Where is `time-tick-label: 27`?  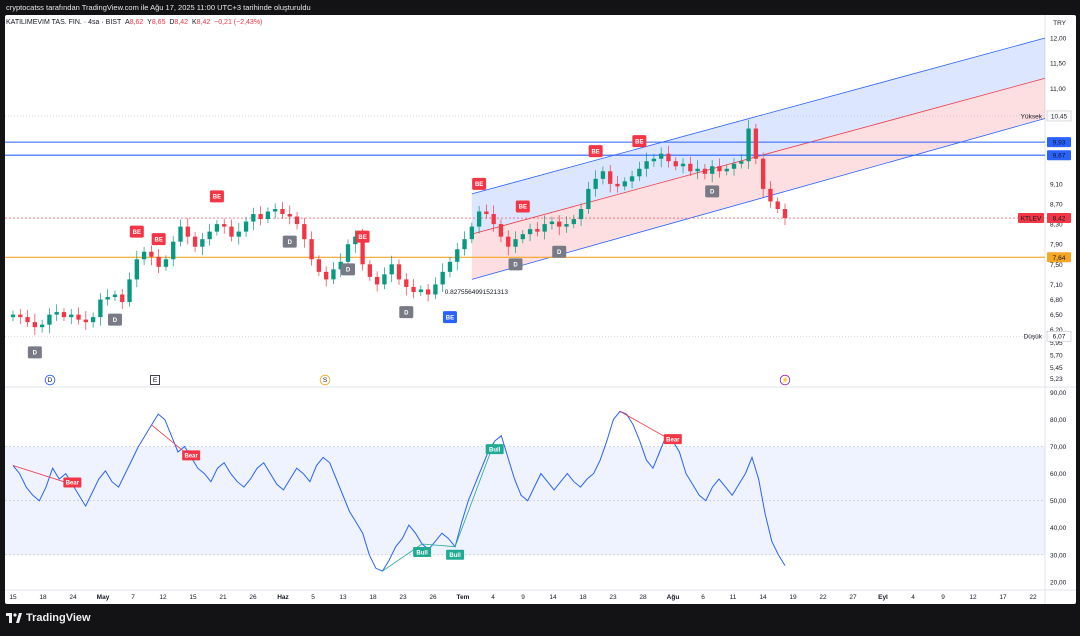
time-tick-label: 27 is located at coordinates (853, 597).